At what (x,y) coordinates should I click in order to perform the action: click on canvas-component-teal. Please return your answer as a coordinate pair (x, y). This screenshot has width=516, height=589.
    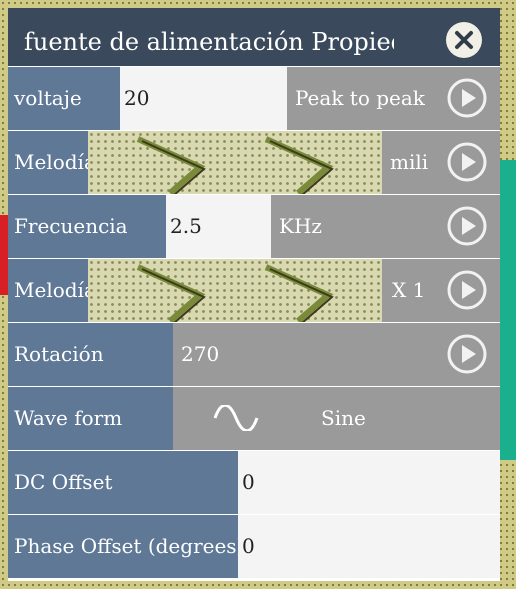
    Looking at the image, I should click on (508, 310).